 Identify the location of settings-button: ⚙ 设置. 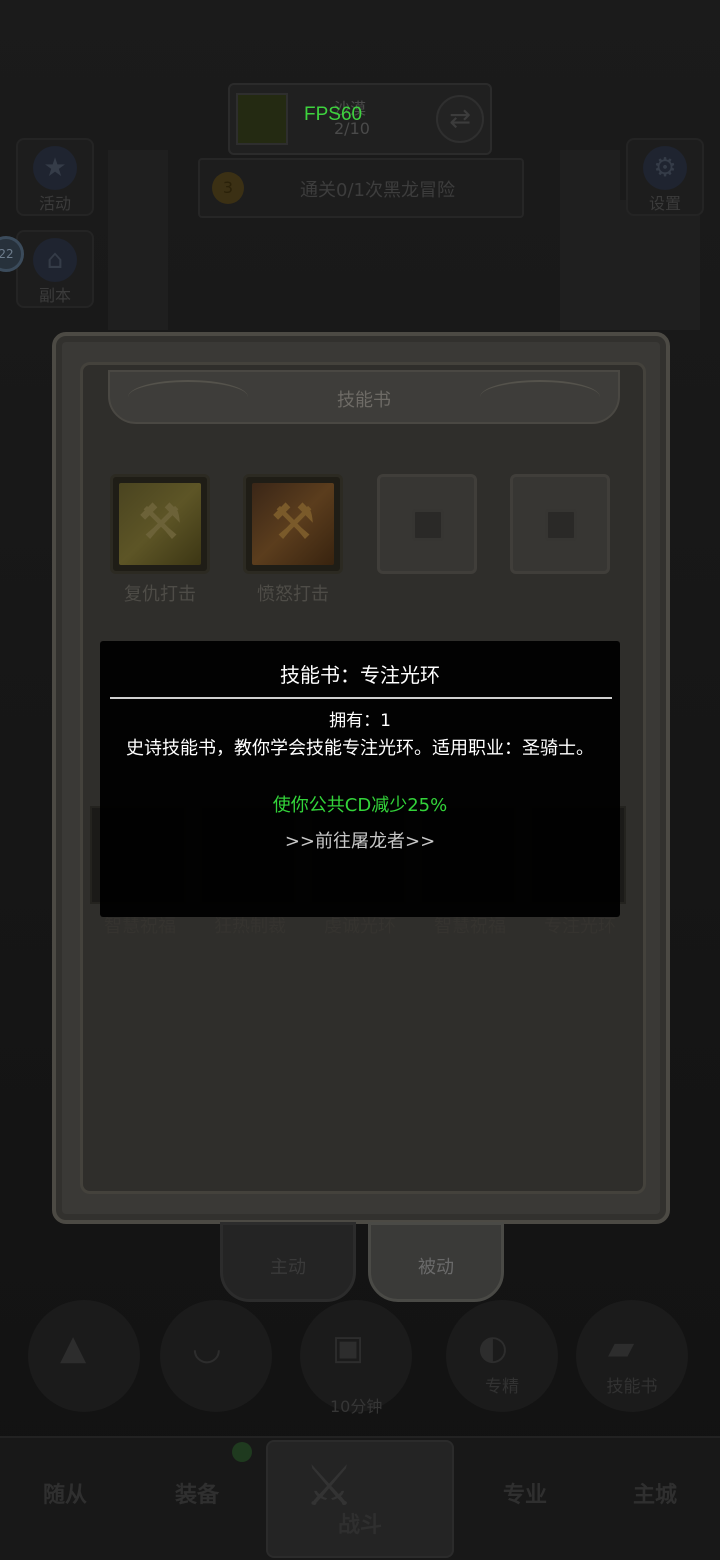
(665, 177).